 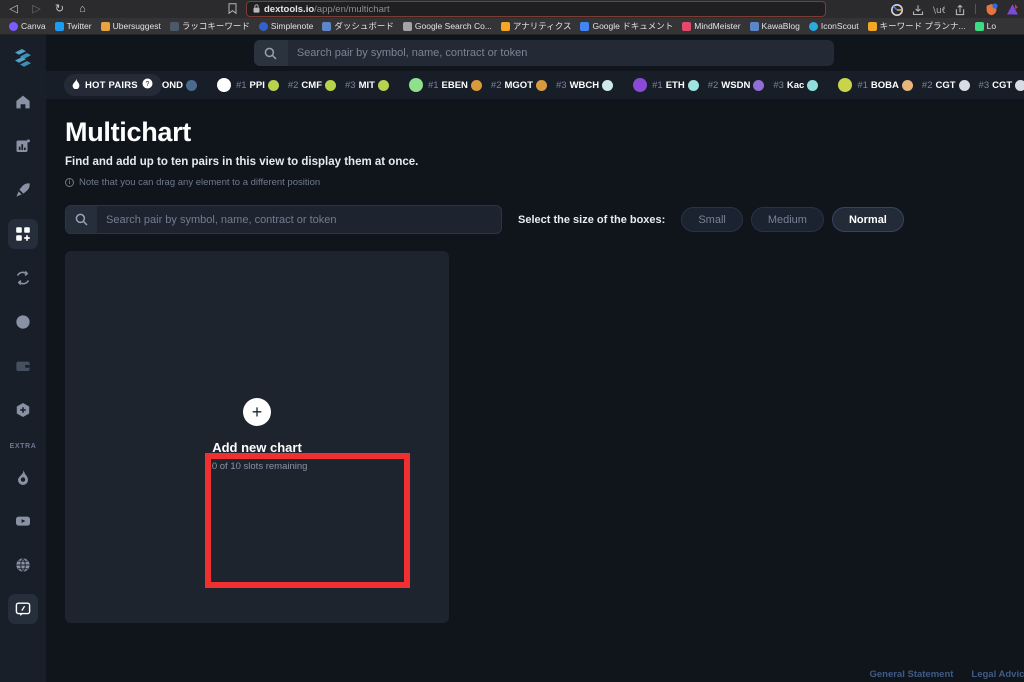 What do you see at coordinates (69, 182) in the screenshot?
I see `info-icon: i` at bounding box center [69, 182].